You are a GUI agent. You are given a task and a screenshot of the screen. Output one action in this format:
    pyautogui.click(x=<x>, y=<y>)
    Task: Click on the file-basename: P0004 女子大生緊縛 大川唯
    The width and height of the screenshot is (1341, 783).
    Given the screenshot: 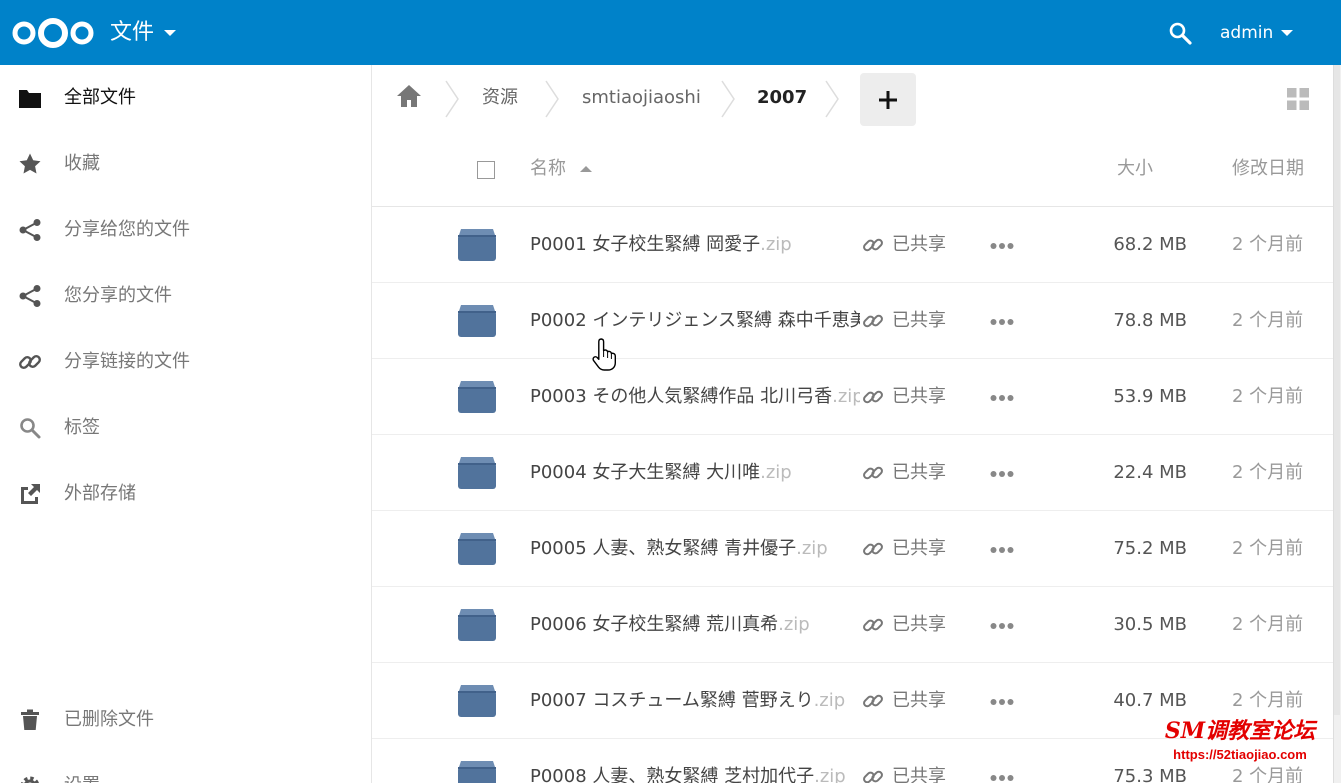 What is the action you would take?
    pyautogui.click(x=645, y=472)
    